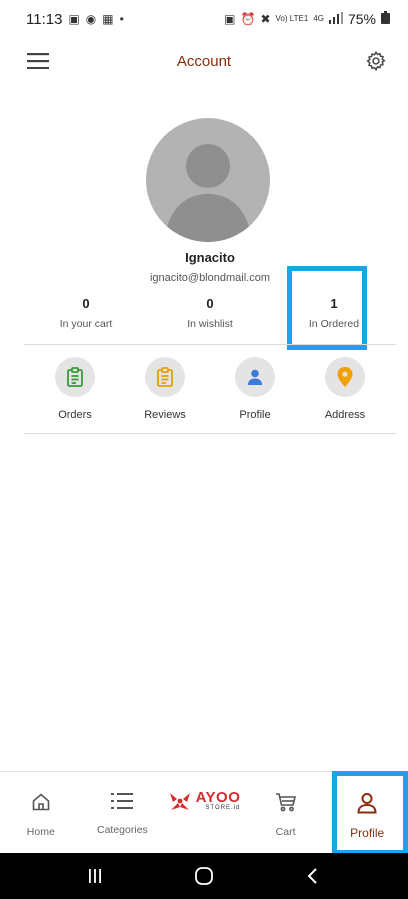 This screenshot has height=899, width=408. What do you see at coordinates (179, 801) in the screenshot?
I see `brand-mark-icon` at bounding box center [179, 801].